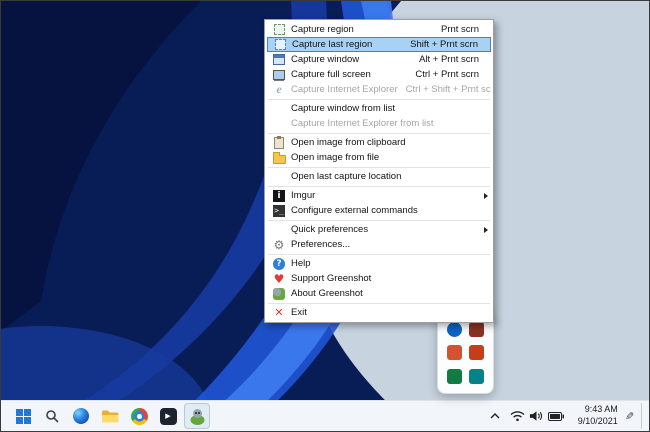 This screenshot has height=432, width=650. What do you see at coordinates (447, 74) in the screenshot?
I see `menu-item-shortcut: Ctrl + Prnt scrn` at bounding box center [447, 74].